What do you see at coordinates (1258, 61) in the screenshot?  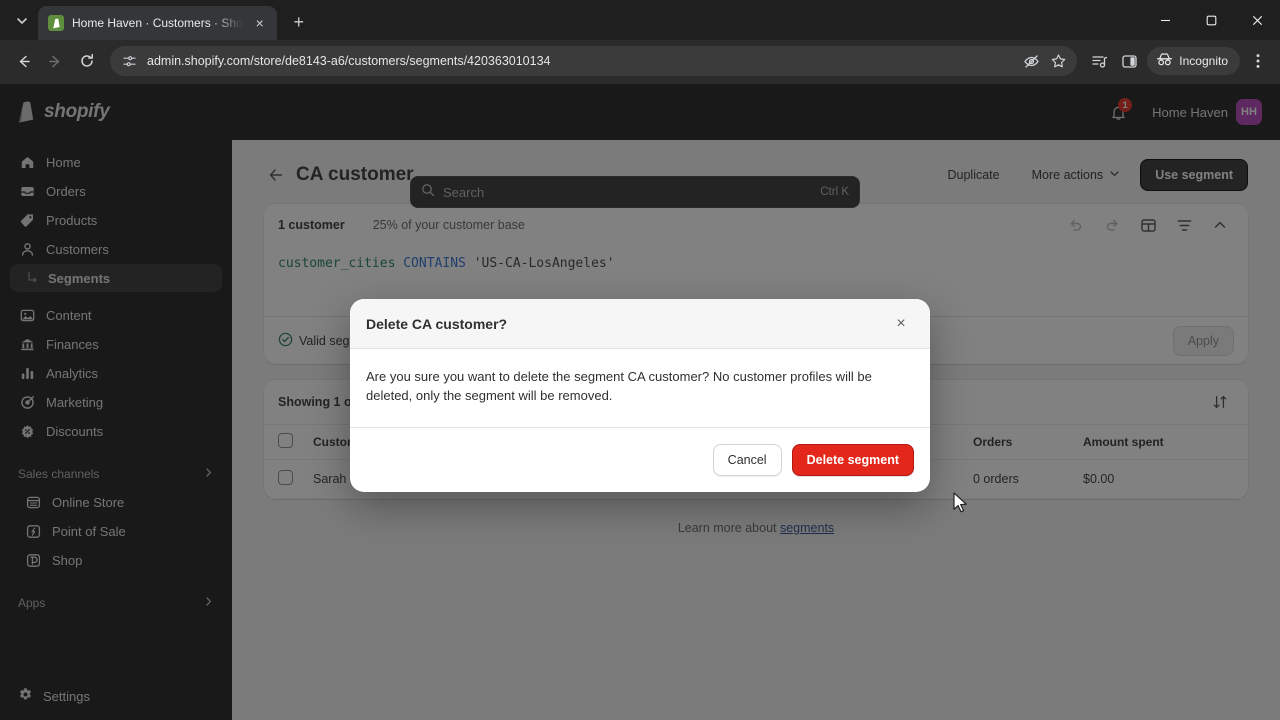 I see `browser-menu-icon` at bounding box center [1258, 61].